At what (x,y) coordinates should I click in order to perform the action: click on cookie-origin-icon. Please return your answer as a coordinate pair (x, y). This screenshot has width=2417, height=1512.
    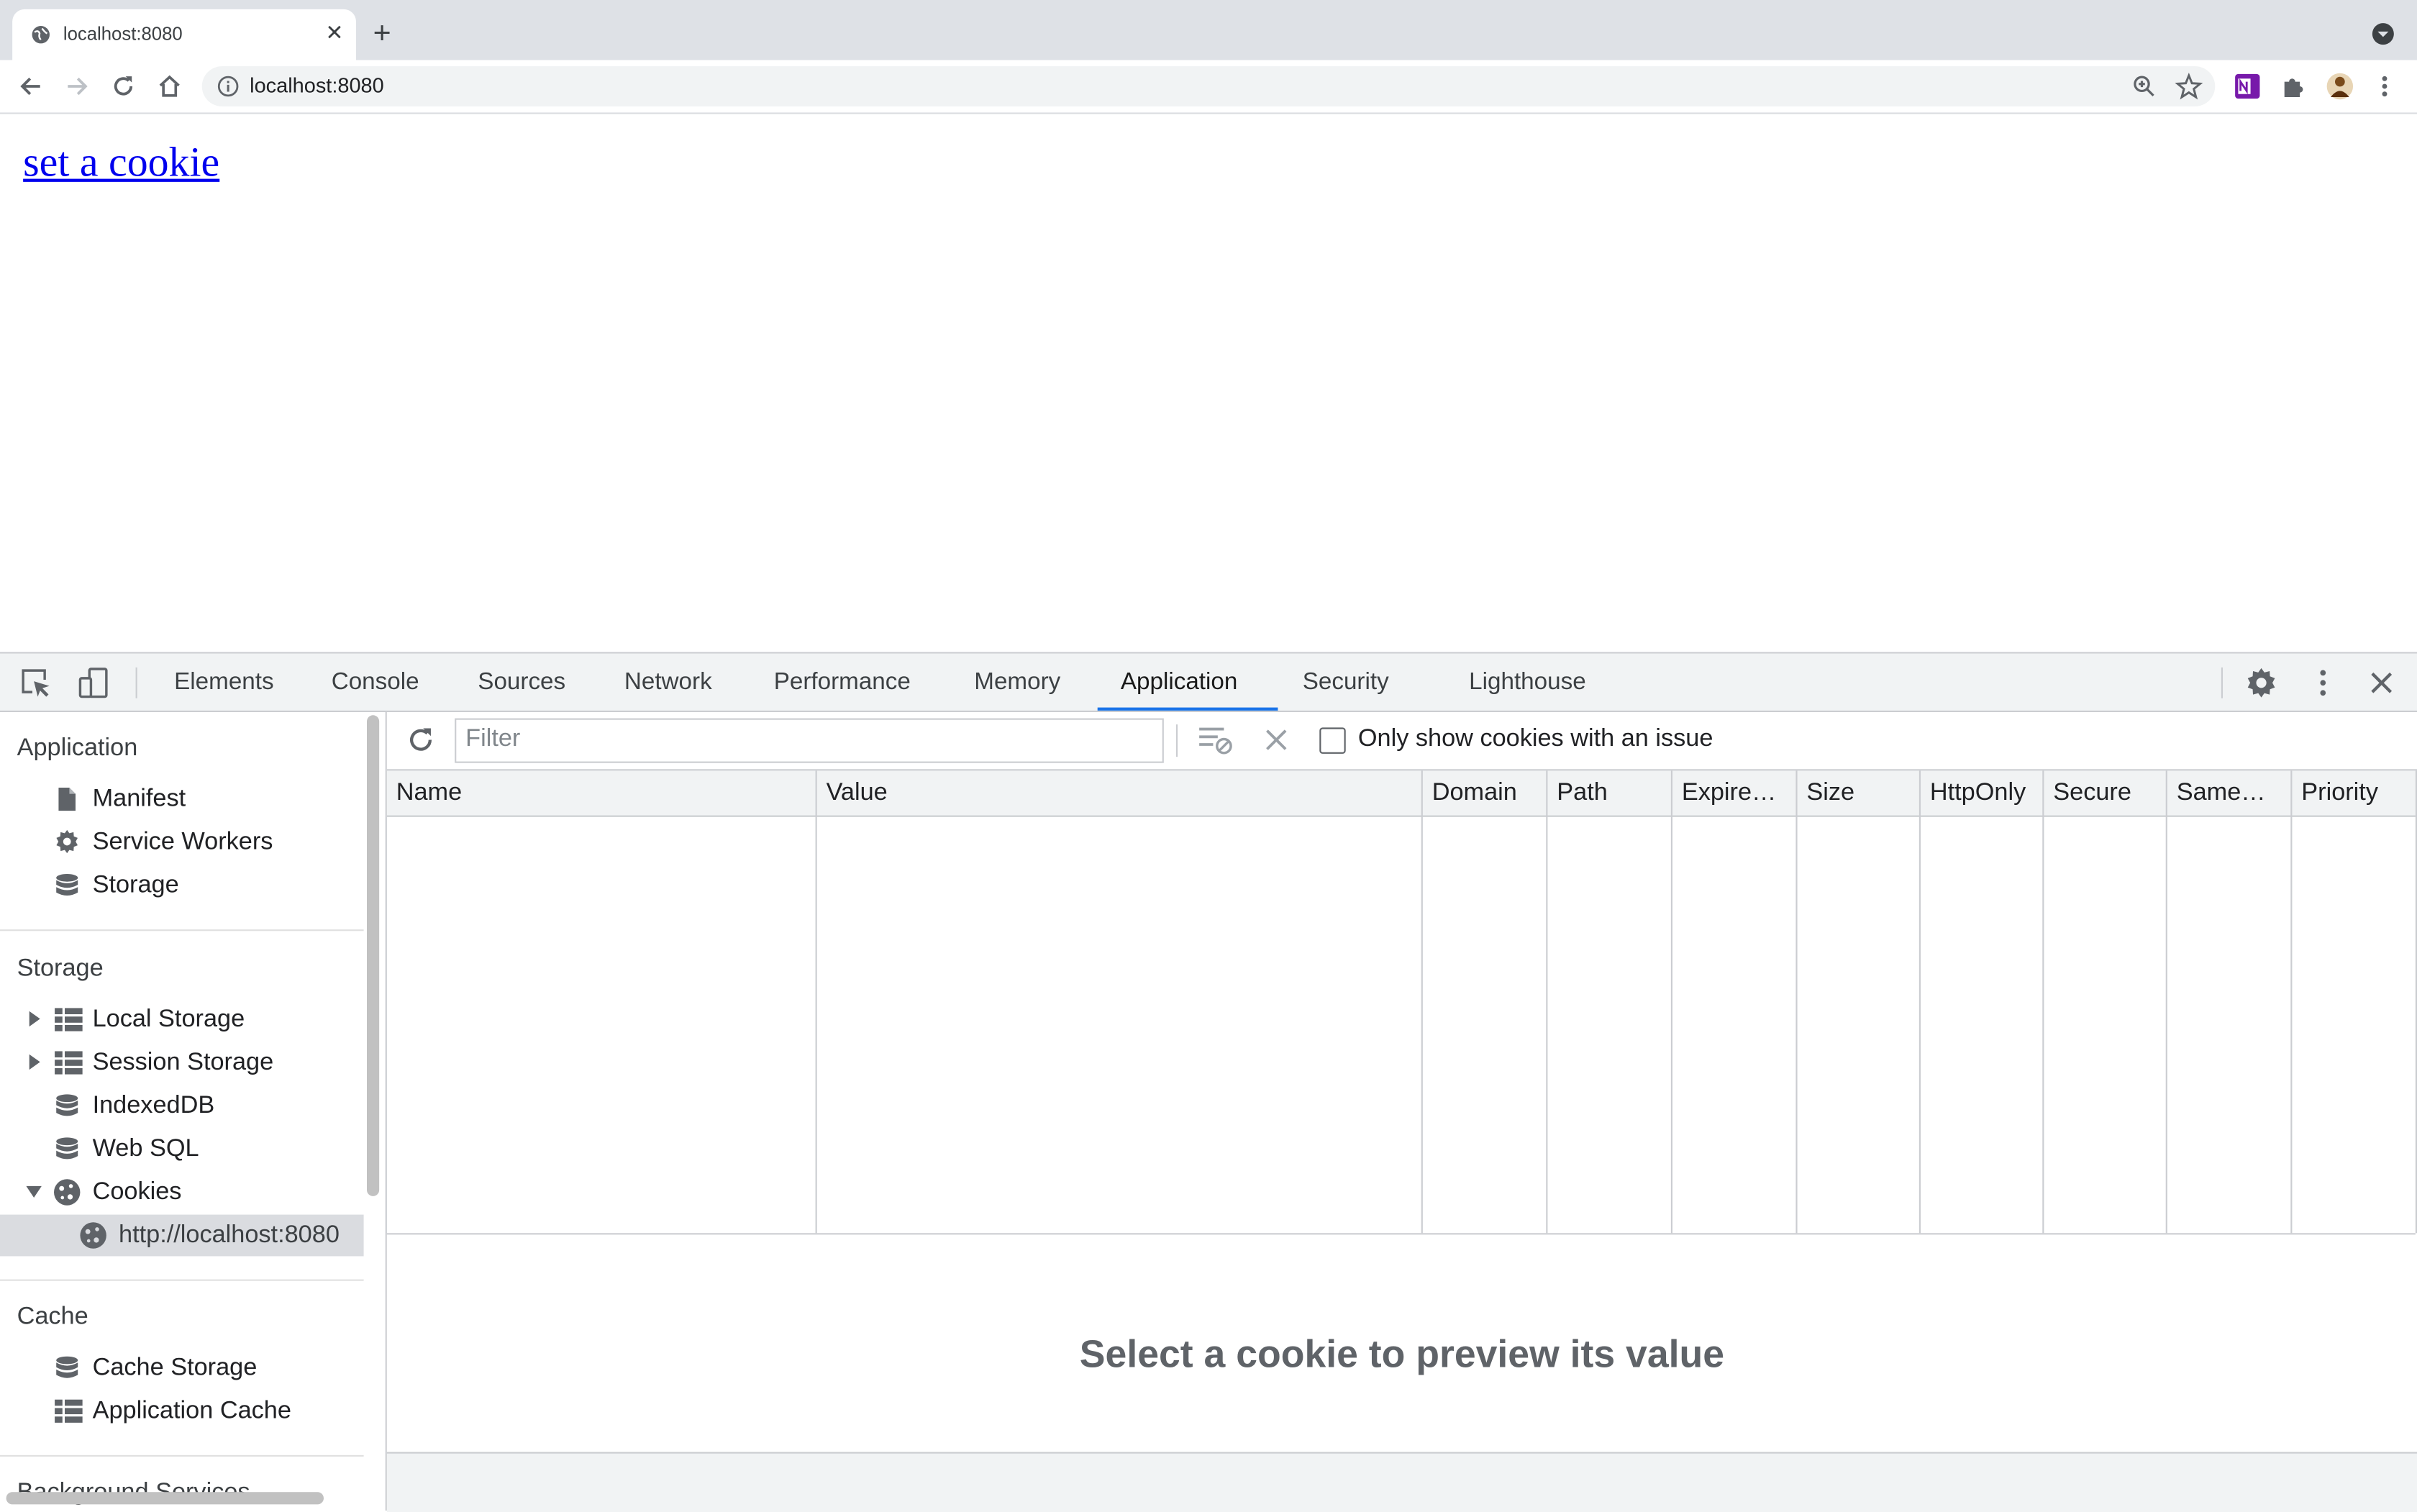
    Looking at the image, I should click on (93, 1235).